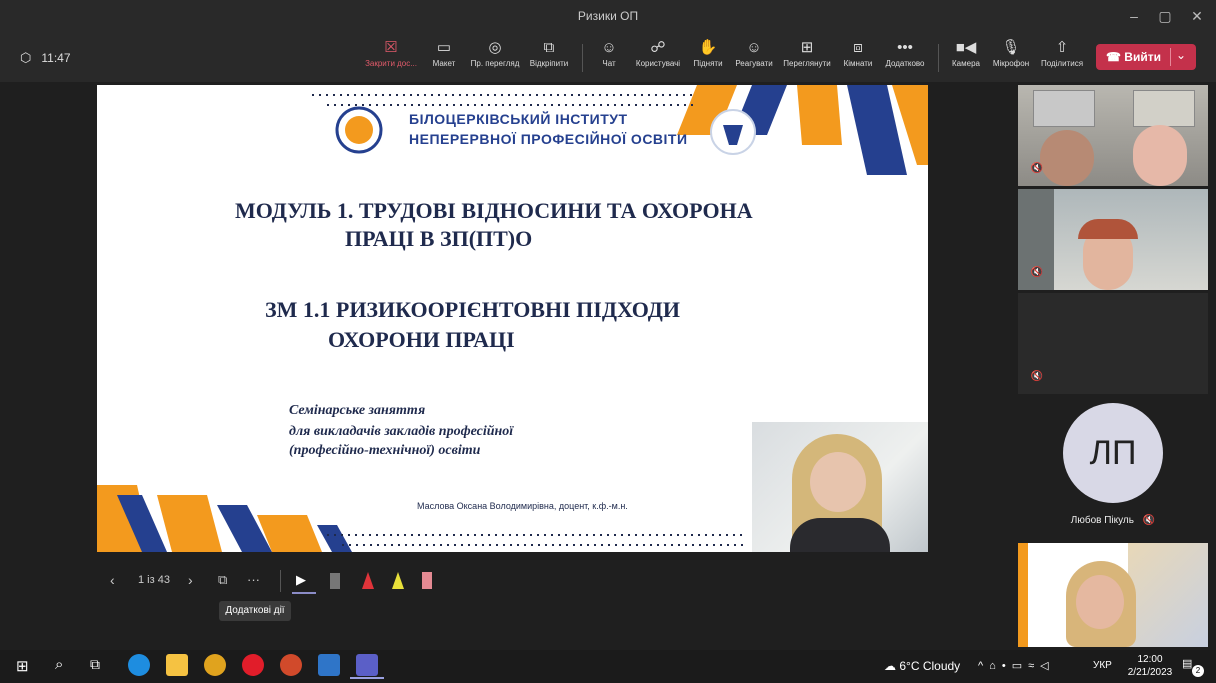 Image resolution: width=1216 pixels, height=683 pixels. What do you see at coordinates (22, 666) in the screenshot?
I see `windows-start-icon: ⊞` at bounding box center [22, 666].